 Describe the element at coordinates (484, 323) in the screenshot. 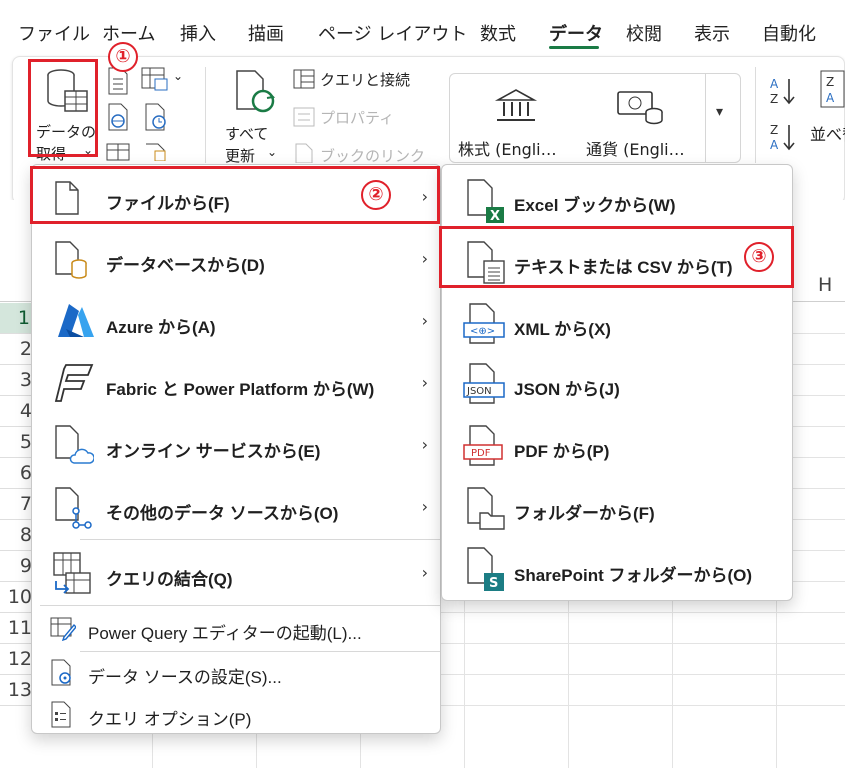

I see `xml-icon: <⊕>` at that location.